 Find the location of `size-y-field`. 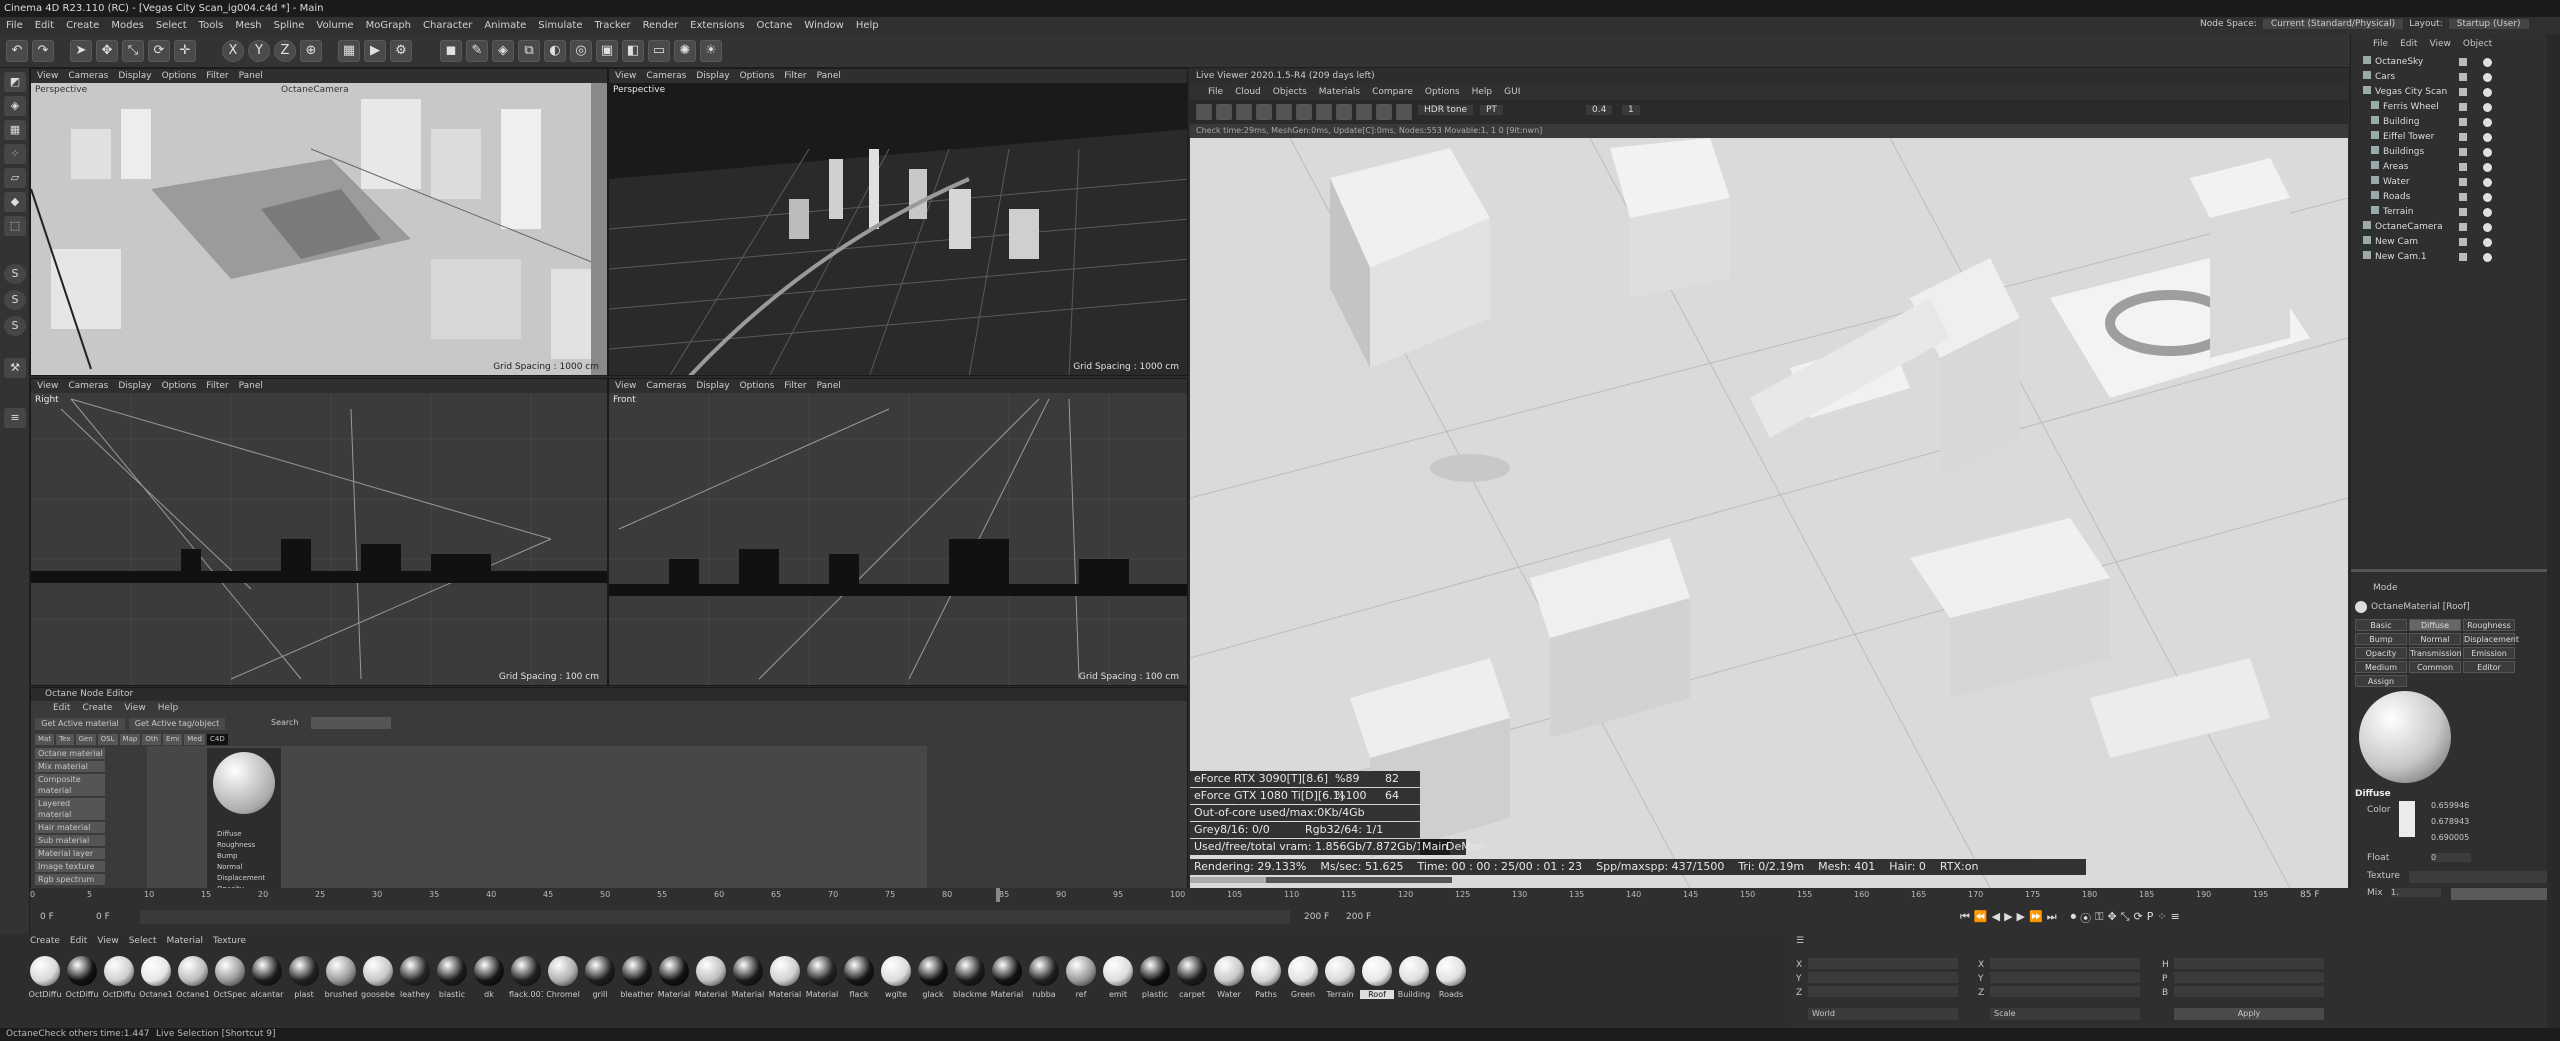

size-y-field is located at coordinates (2065, 977).